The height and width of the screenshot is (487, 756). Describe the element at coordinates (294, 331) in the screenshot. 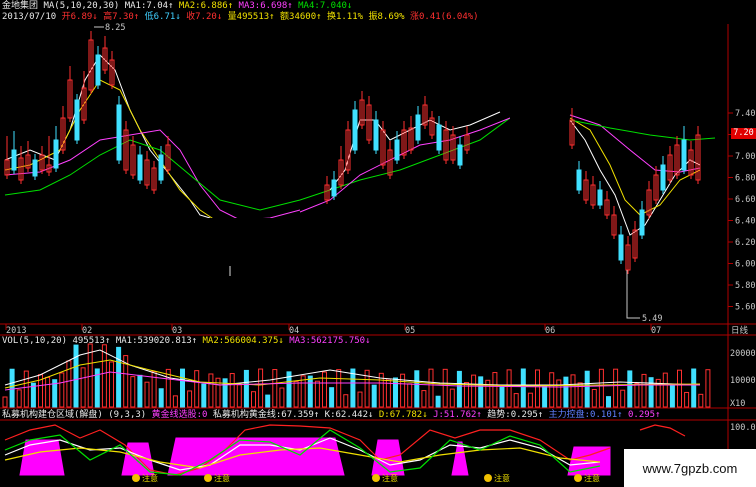

I see `time-tick-label: 04` at that location.